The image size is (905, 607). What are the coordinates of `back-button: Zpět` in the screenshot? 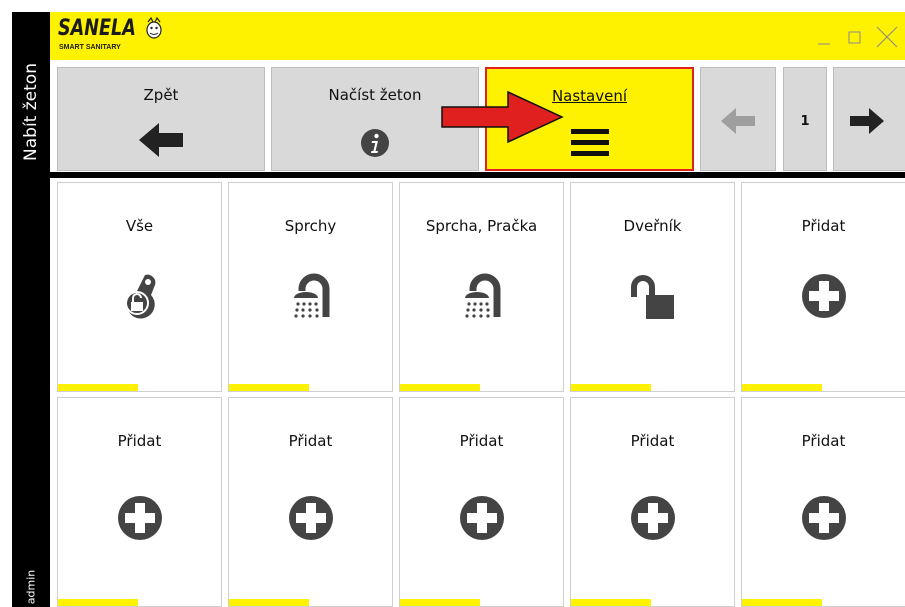 It's located at (161, 119).